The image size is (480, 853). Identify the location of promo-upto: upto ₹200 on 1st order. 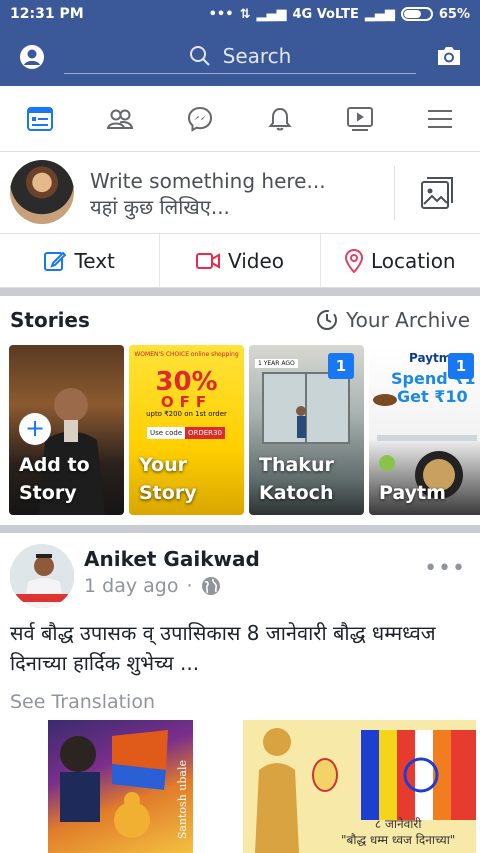
(186, 414).